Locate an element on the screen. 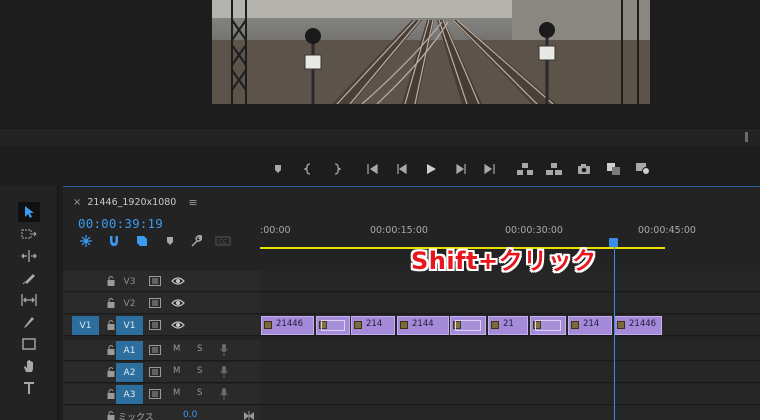 This screenshot has height=420, width=760. track-lane-a1 is located at coordinates (510, 350).